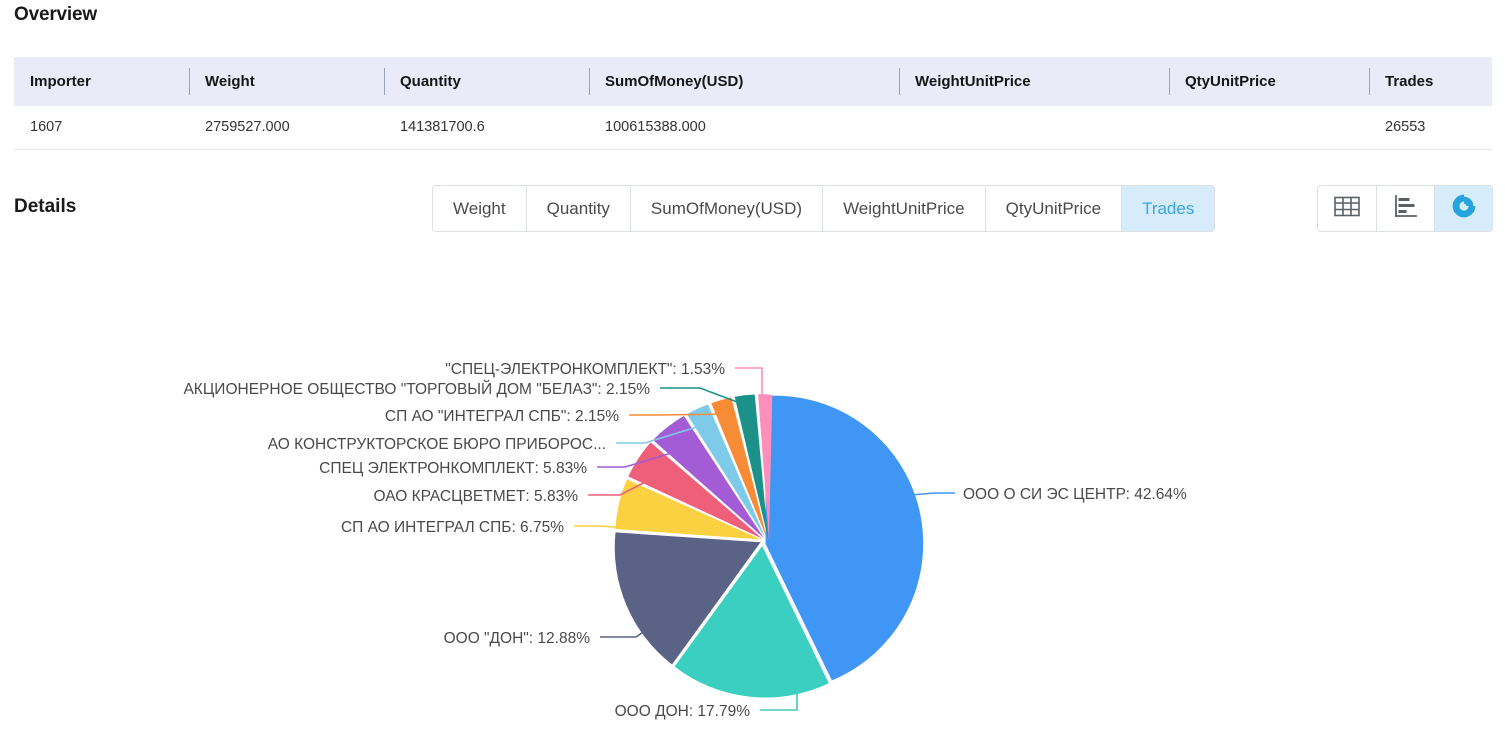 This screenshot has height=731, width=1505. What do you see at coordinates (1075, 494) in the screenshot?
I see `pie-label-0: ООО О СИ ЭС ЦЕНТР: 42.64%` at bounding box center [1075, 494].